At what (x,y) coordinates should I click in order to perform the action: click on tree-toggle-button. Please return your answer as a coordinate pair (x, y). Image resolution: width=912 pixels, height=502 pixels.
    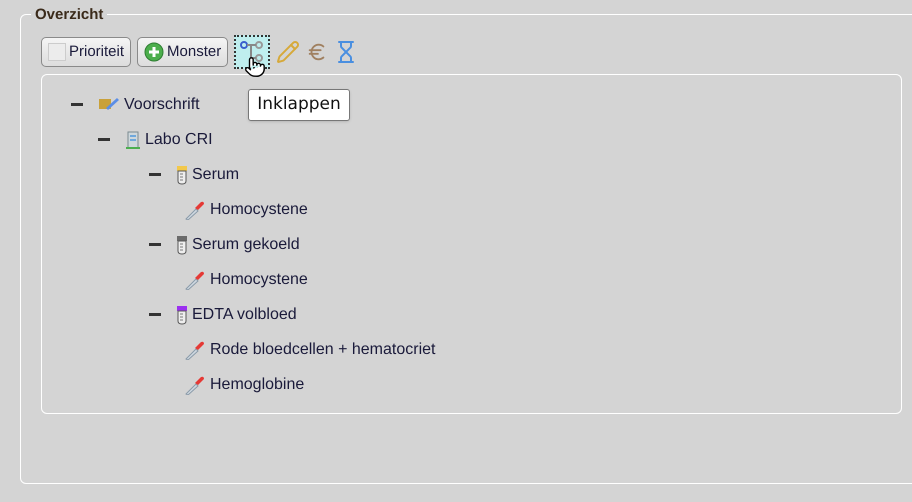
    Looking at the image, I should click on (252, 52).